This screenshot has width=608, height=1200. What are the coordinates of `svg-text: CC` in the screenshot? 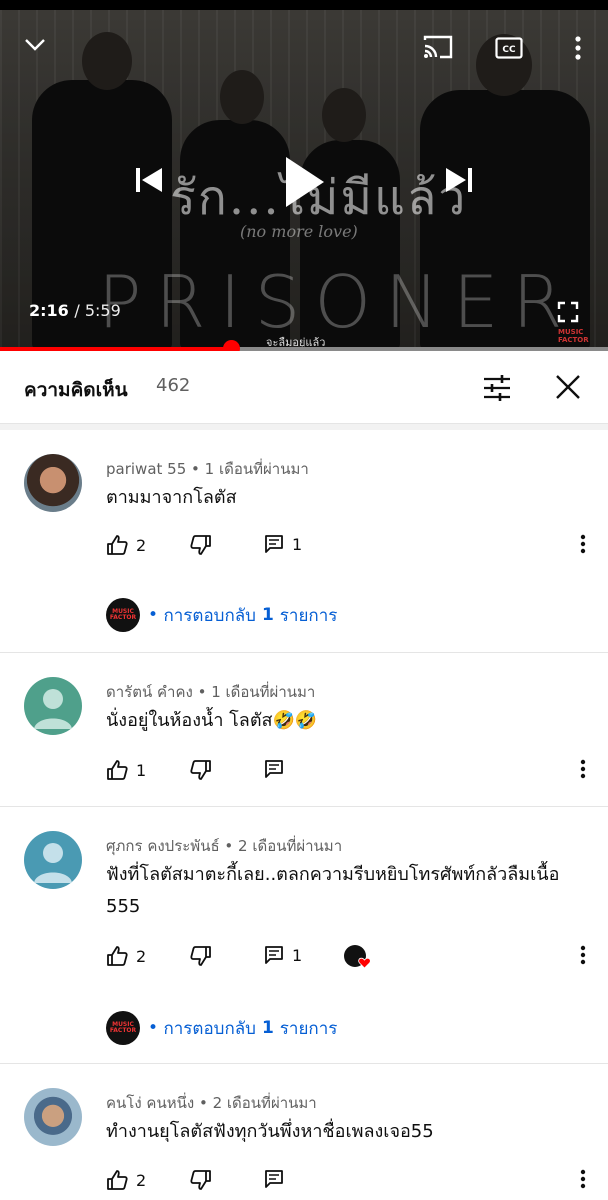 It's located at (509, 50).